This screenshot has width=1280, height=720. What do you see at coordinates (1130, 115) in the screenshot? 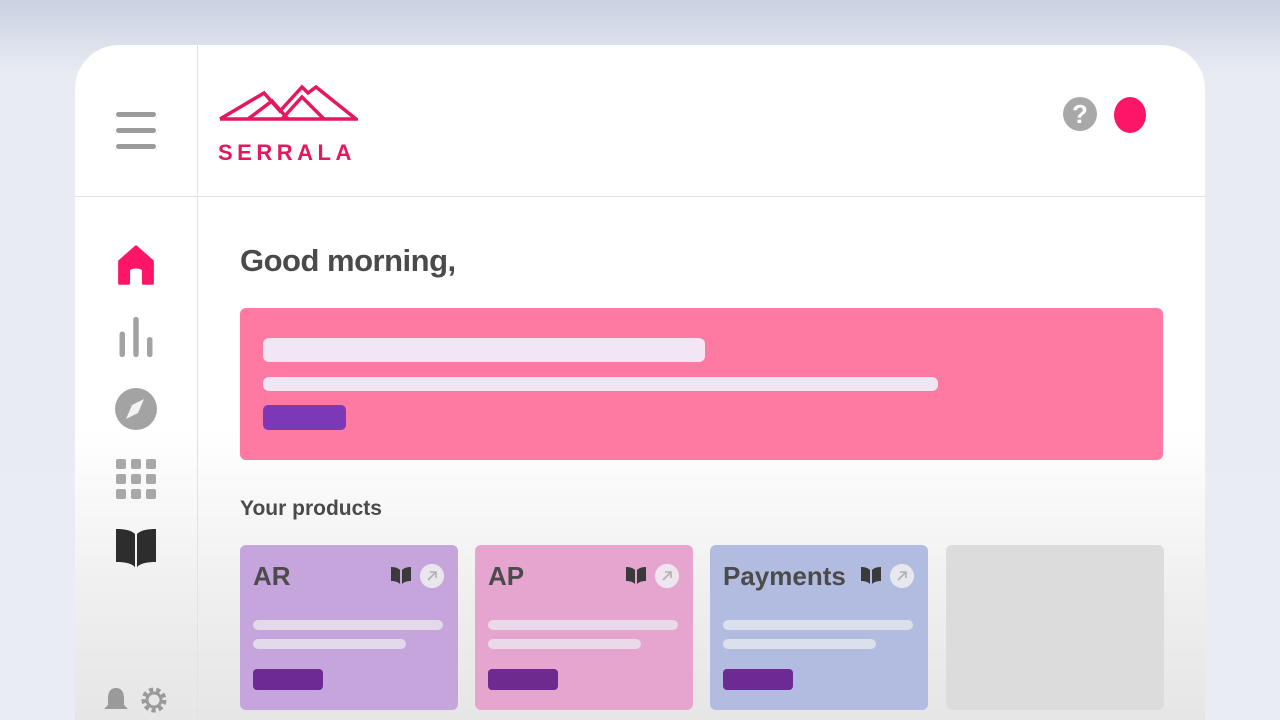
I see `avatar` at bounding box center [1130, 115].